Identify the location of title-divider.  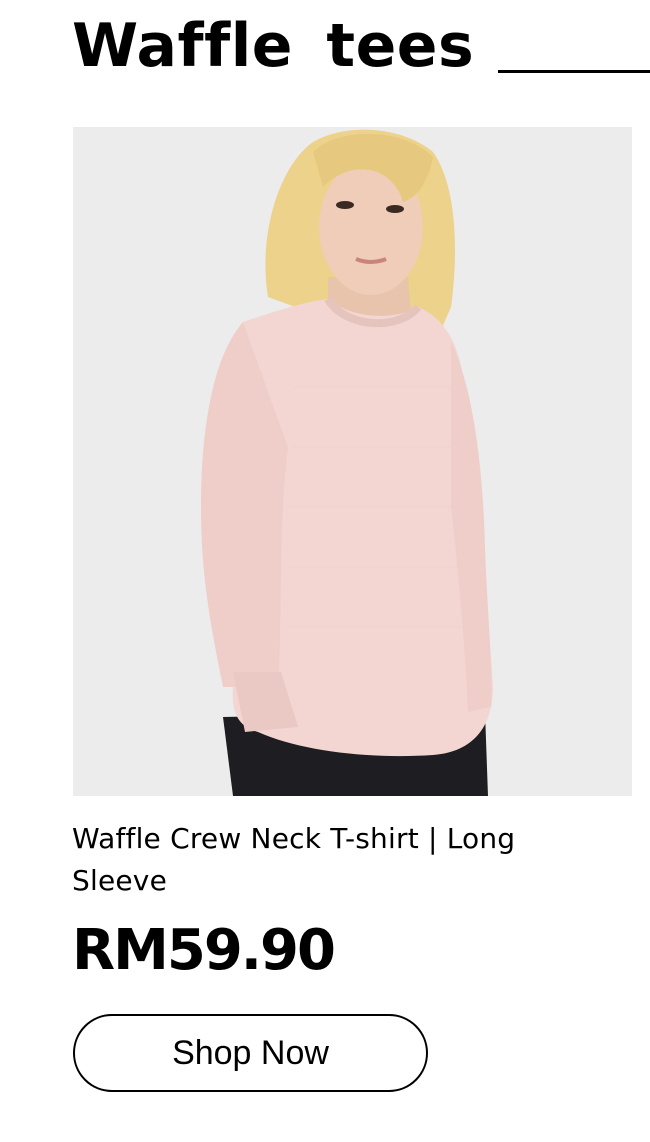
(574, 71).